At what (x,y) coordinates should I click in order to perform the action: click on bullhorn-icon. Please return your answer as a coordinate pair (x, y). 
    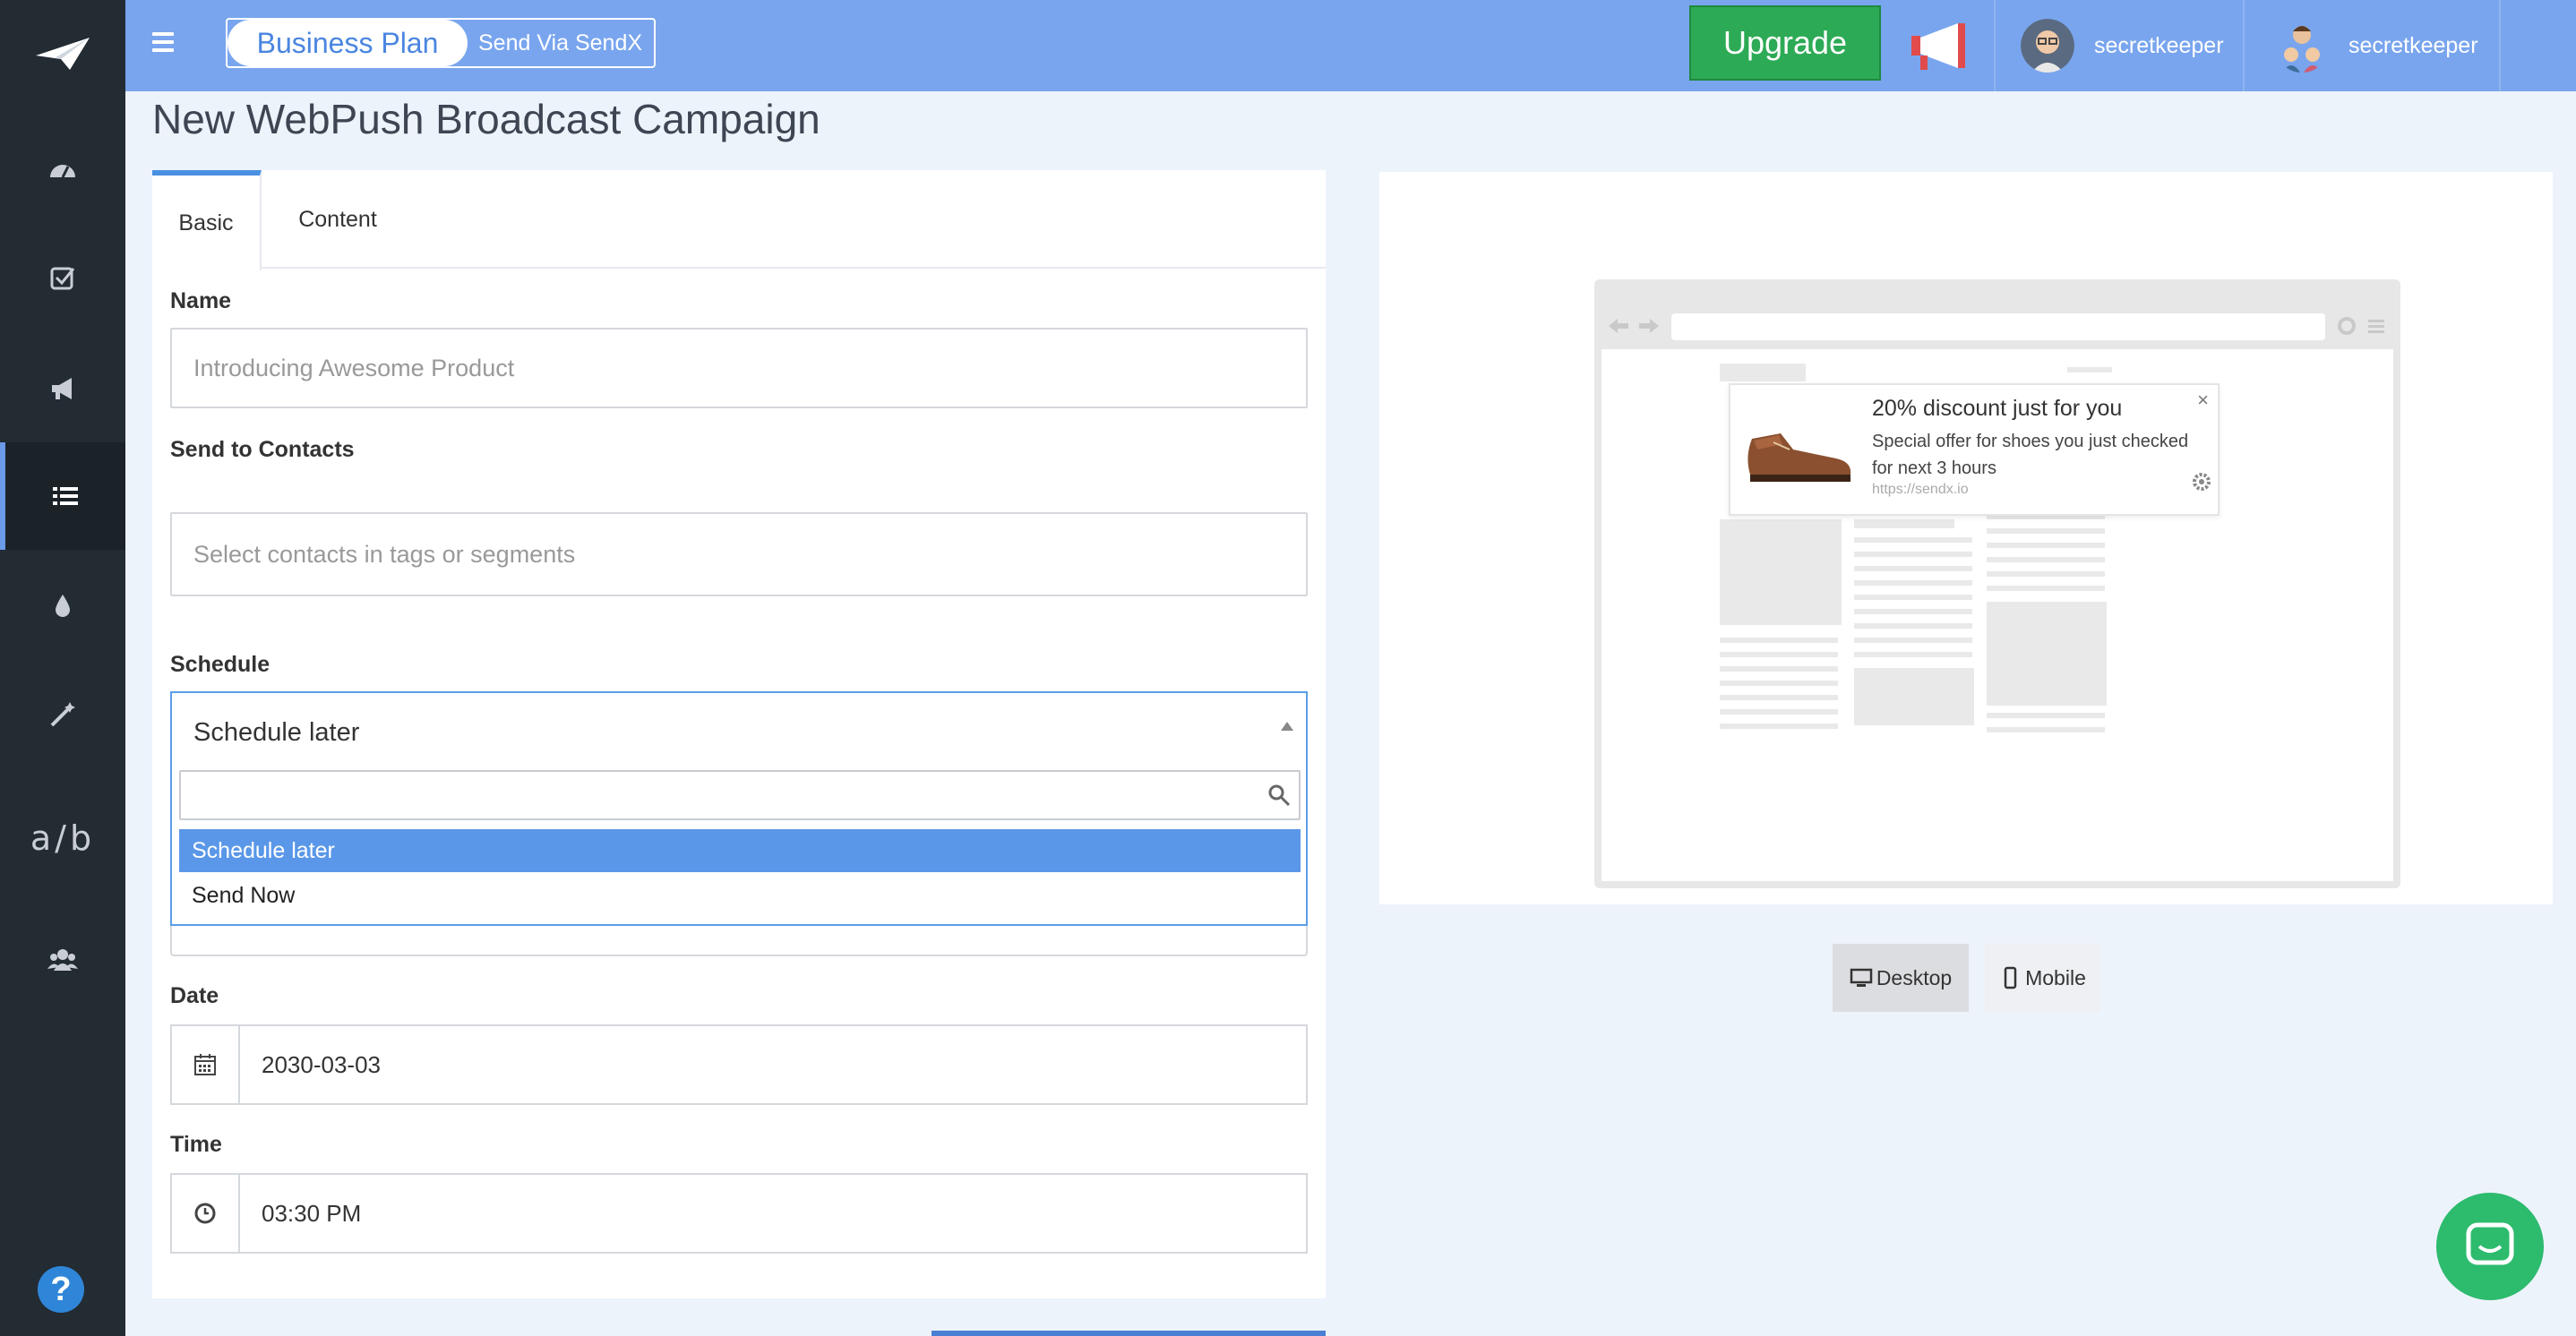
    Looking at the image, I should click on (62, 389).